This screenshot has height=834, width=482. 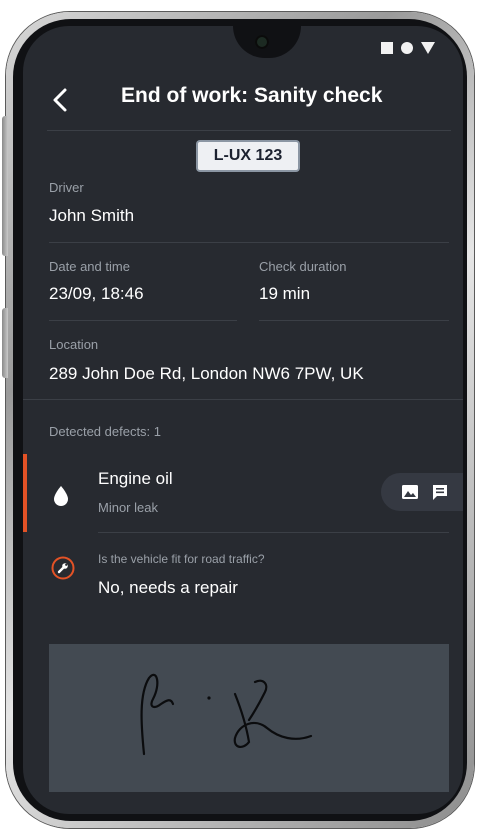 I want to click on driver-label: Driver, so click(x=66, y=187).